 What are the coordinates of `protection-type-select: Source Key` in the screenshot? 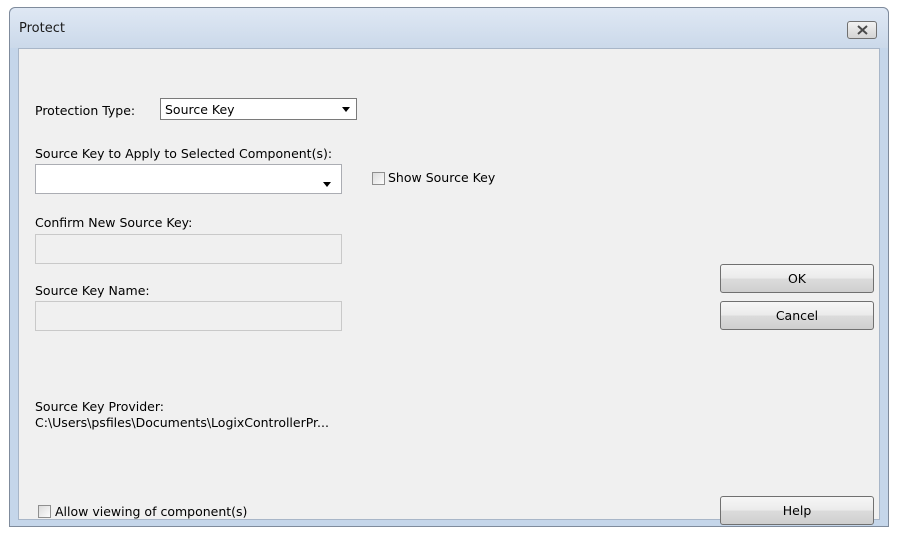 It's located at (258, 109).